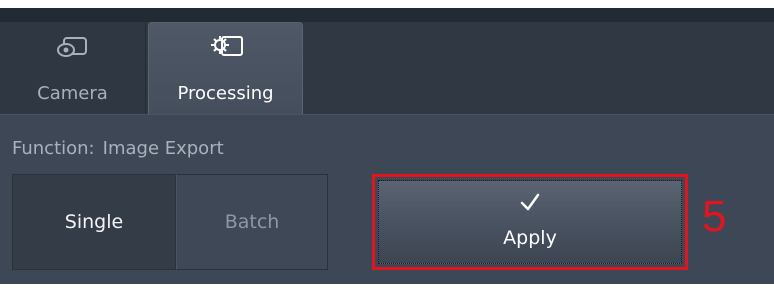 Image resolution: width=774 pixels, height=301 pixels. I want to click on single-mode-label: Single, so click(94, 222).